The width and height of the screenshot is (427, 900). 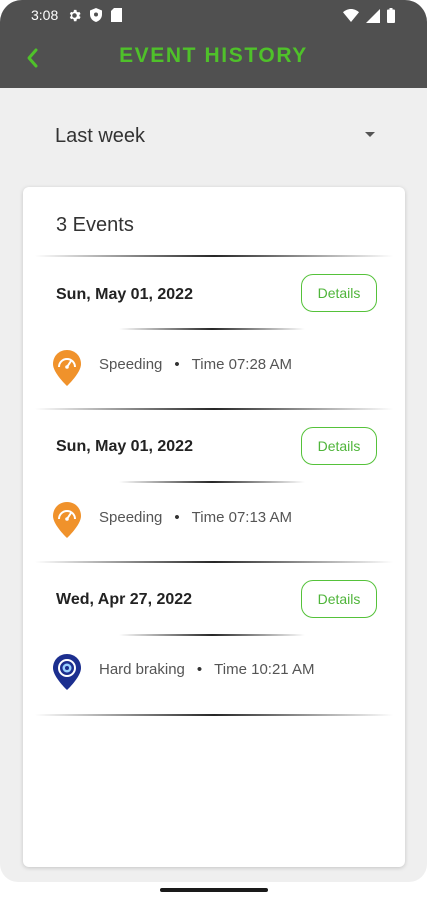 What do you see at coordinates (75, 15) in the screenshot?
I see `gear-icon` at bounding box center [75, 15].